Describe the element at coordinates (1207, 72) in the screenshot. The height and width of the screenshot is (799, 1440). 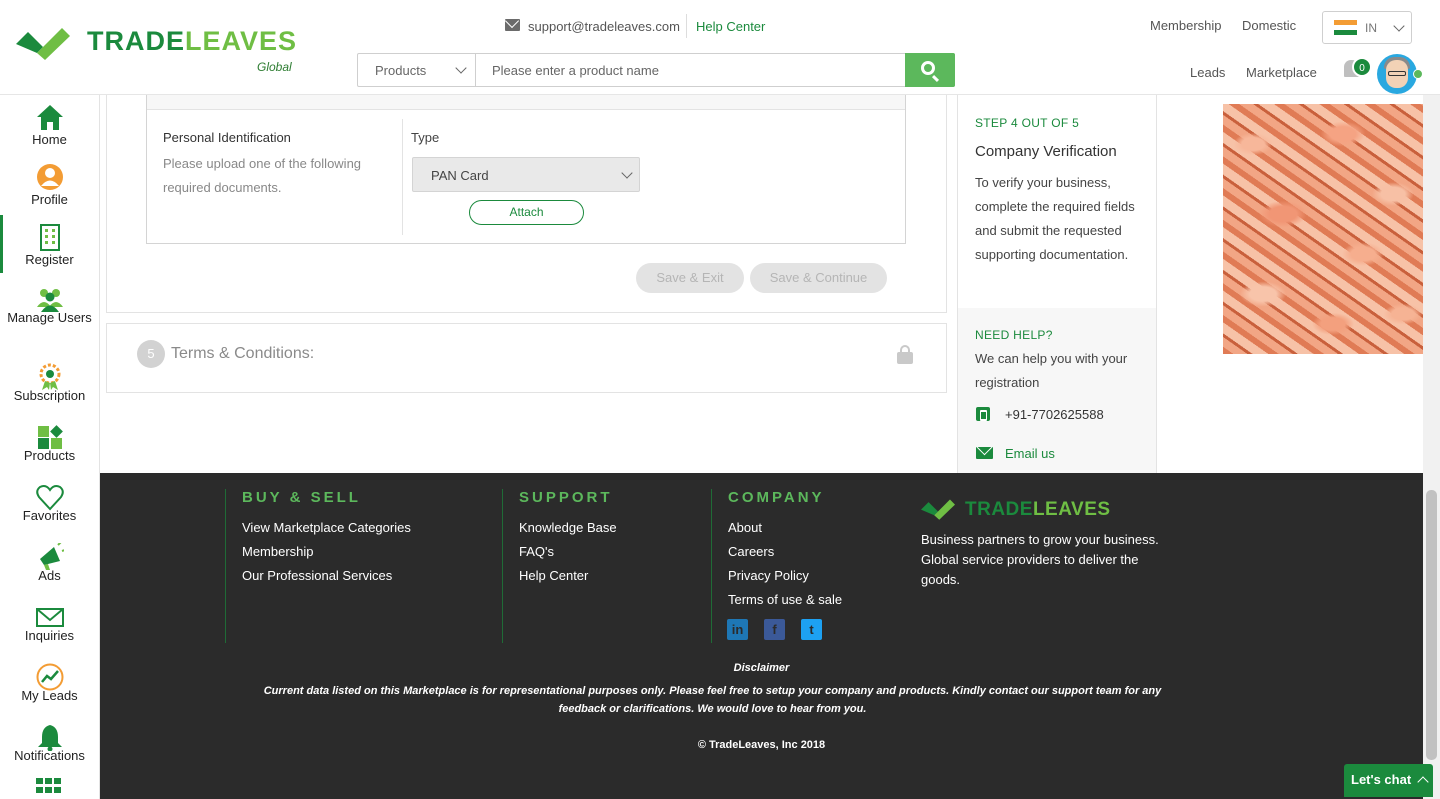
I see `leads-link: Leads` at that location.